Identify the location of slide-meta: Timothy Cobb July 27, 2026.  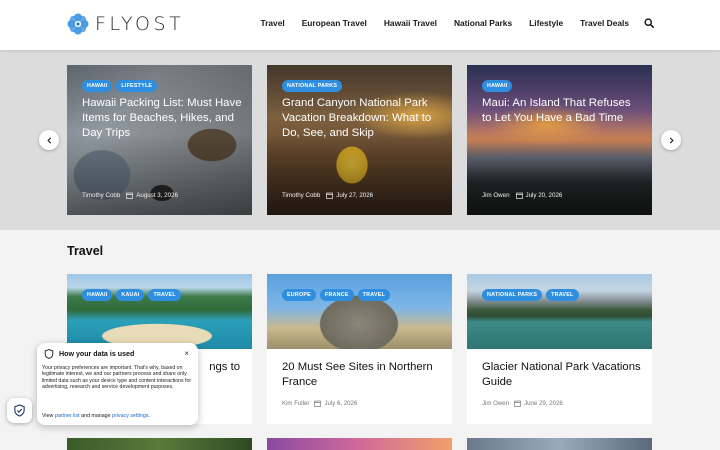
(327, 195).